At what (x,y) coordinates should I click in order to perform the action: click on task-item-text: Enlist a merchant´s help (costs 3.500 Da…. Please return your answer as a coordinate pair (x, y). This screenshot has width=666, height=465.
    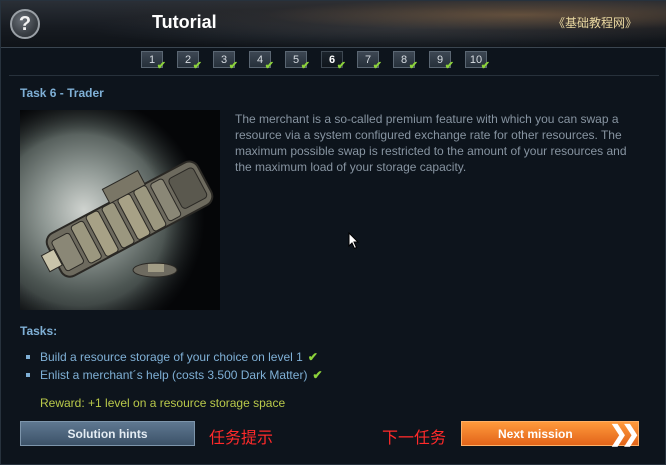
    Looking at the image, I should click on (174, 375).